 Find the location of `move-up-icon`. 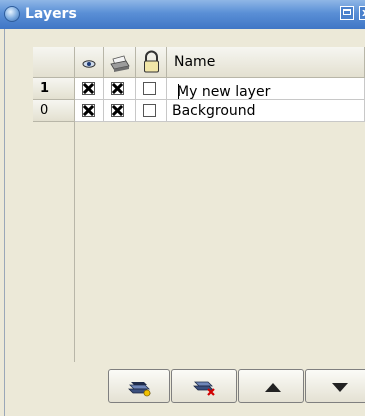

move-up-icon is located at coordinates (273, 387).